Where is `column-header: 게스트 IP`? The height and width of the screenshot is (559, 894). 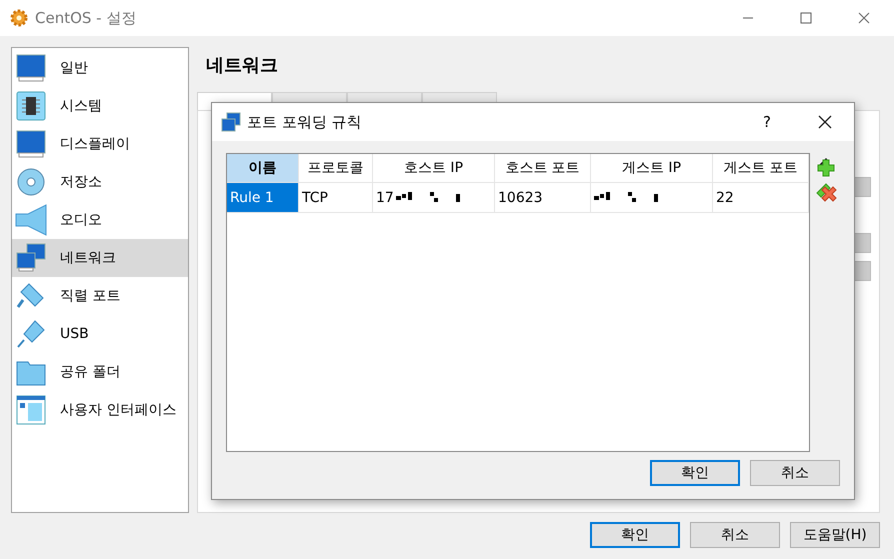 column-header: 게스트 IP is located at coordinates (652, 168).